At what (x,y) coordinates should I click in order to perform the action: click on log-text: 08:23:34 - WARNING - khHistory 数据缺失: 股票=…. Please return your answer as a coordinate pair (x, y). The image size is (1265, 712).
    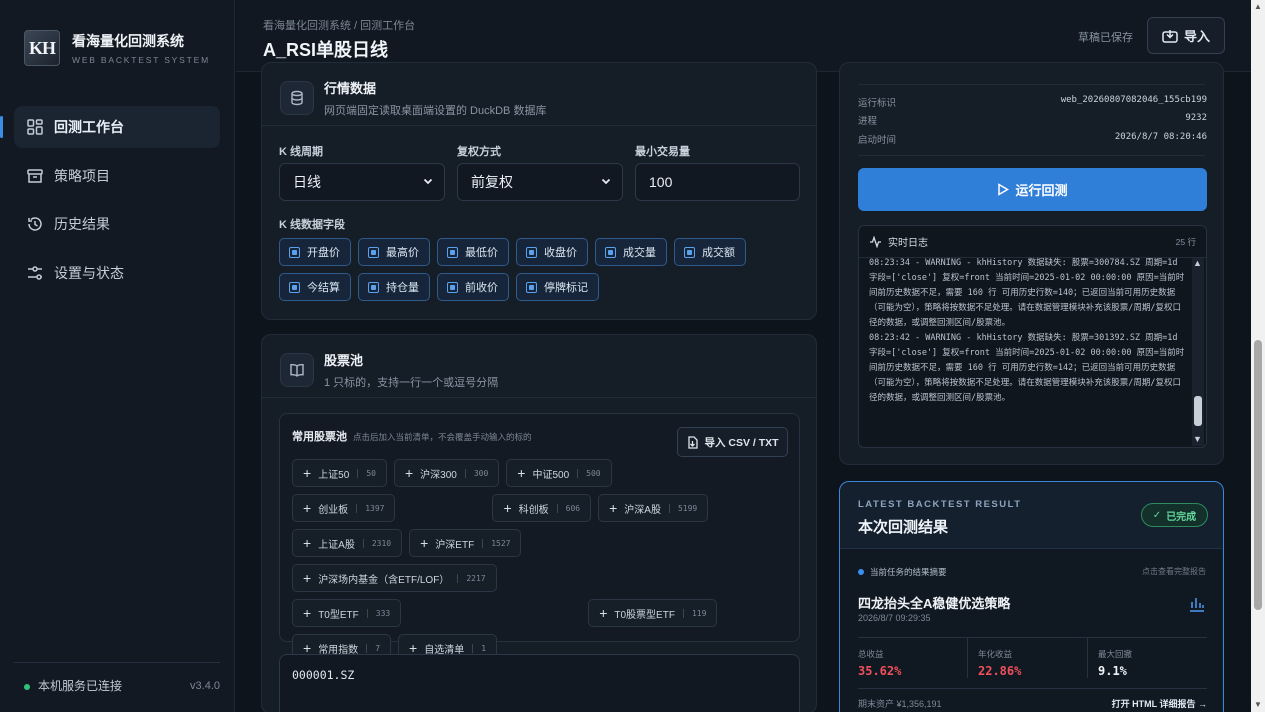
    Looking at the image, I should click on (1028, 351).